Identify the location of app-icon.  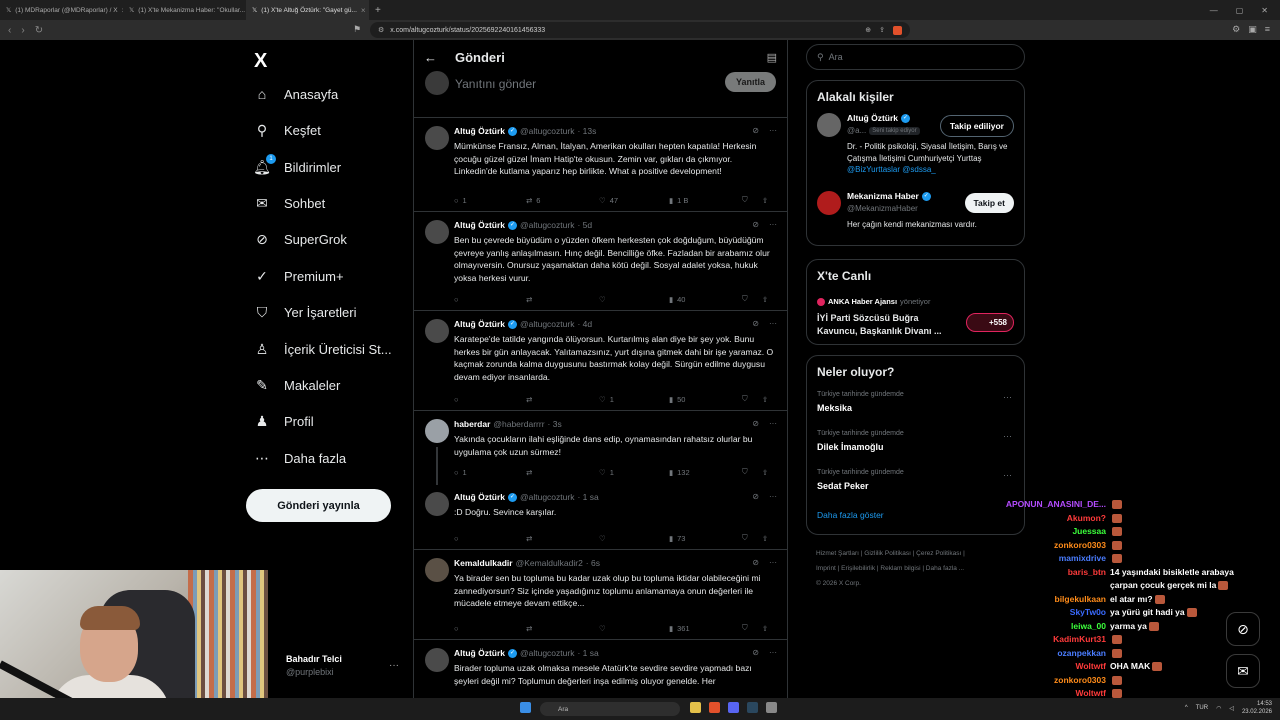
(771, 707).